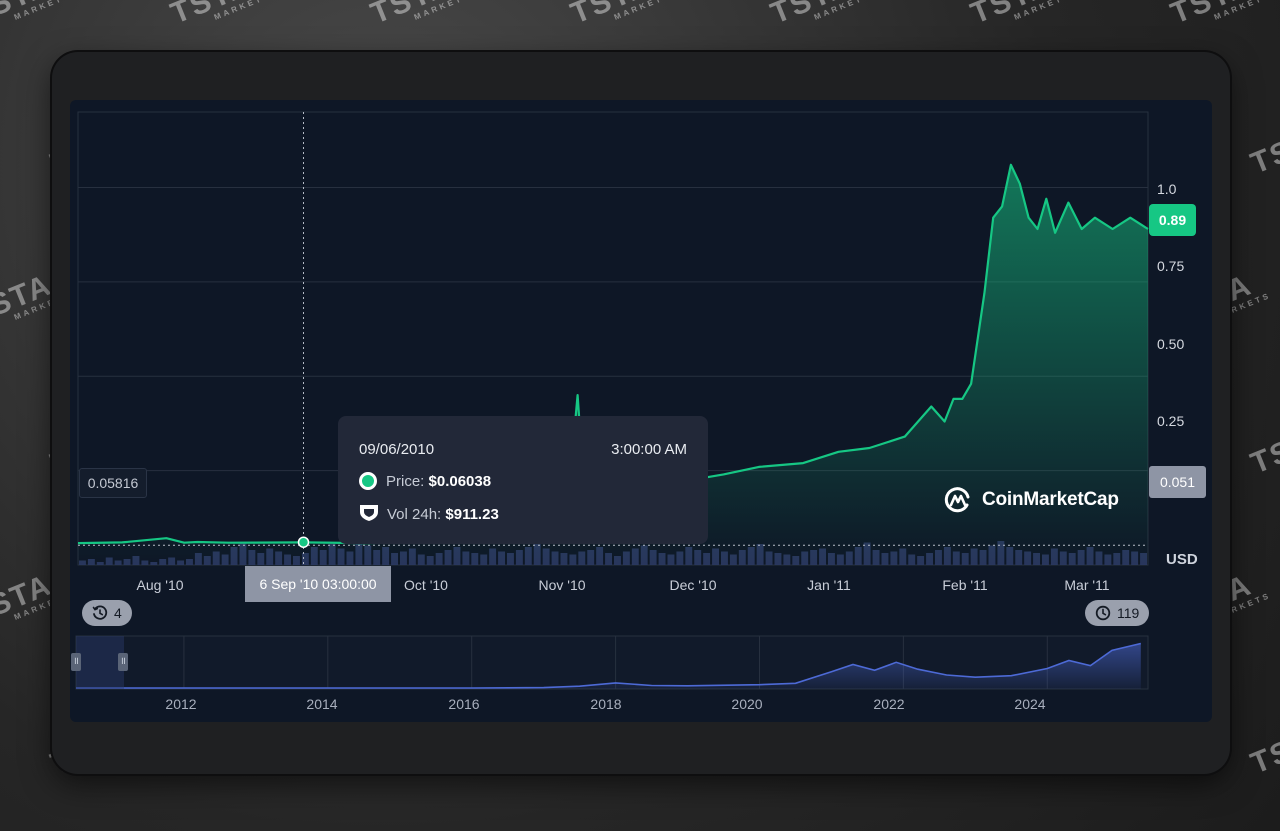 This screenshot has height=831, width=1280. I want to click on navigator-tick-label: 2022, so click(889, 704).